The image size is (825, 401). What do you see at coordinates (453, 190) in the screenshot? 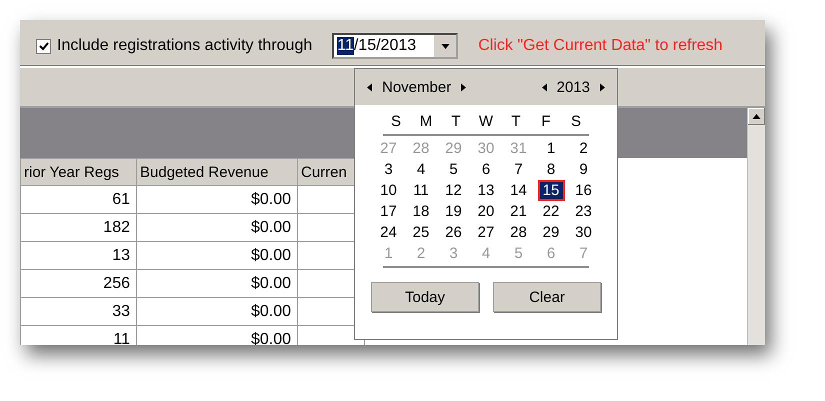
I see `calendar-day: 12` at bounding box center [453, 190].